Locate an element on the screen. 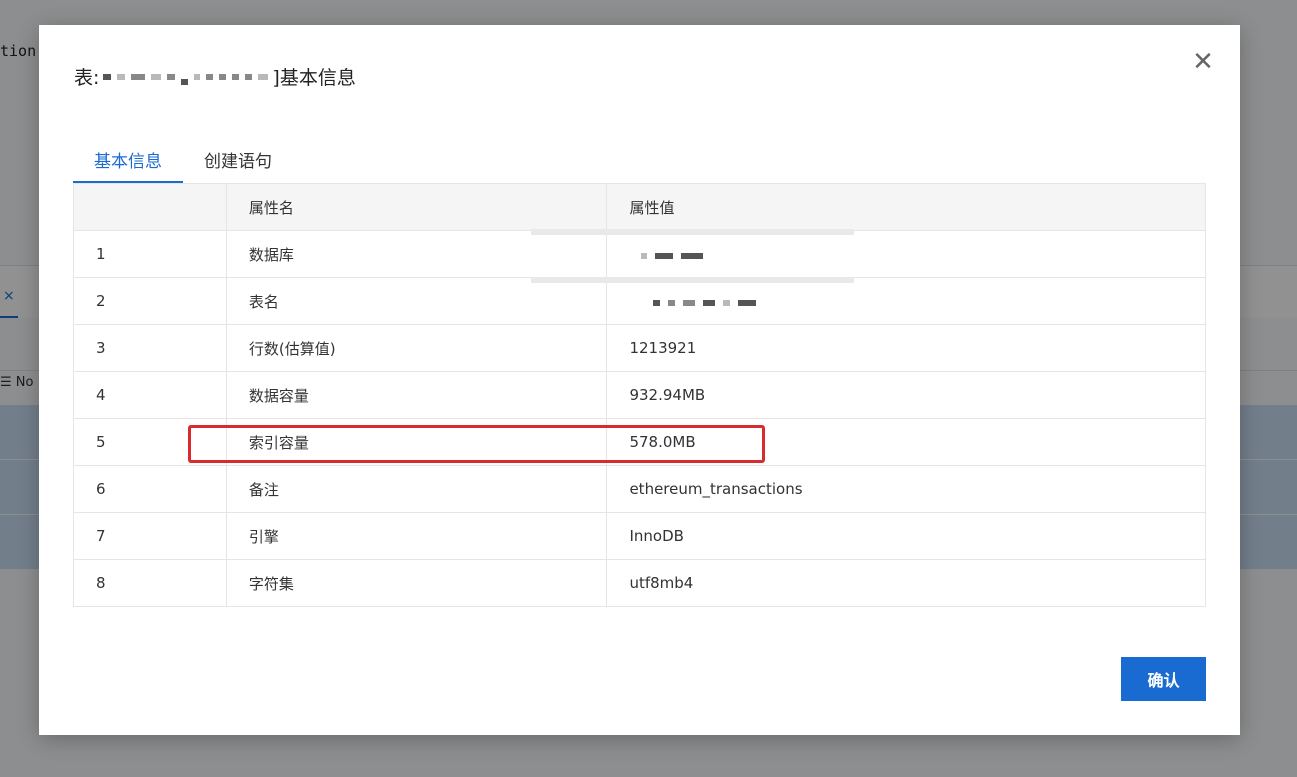  property-name: 数据库 is located at coordinates (416, 254).